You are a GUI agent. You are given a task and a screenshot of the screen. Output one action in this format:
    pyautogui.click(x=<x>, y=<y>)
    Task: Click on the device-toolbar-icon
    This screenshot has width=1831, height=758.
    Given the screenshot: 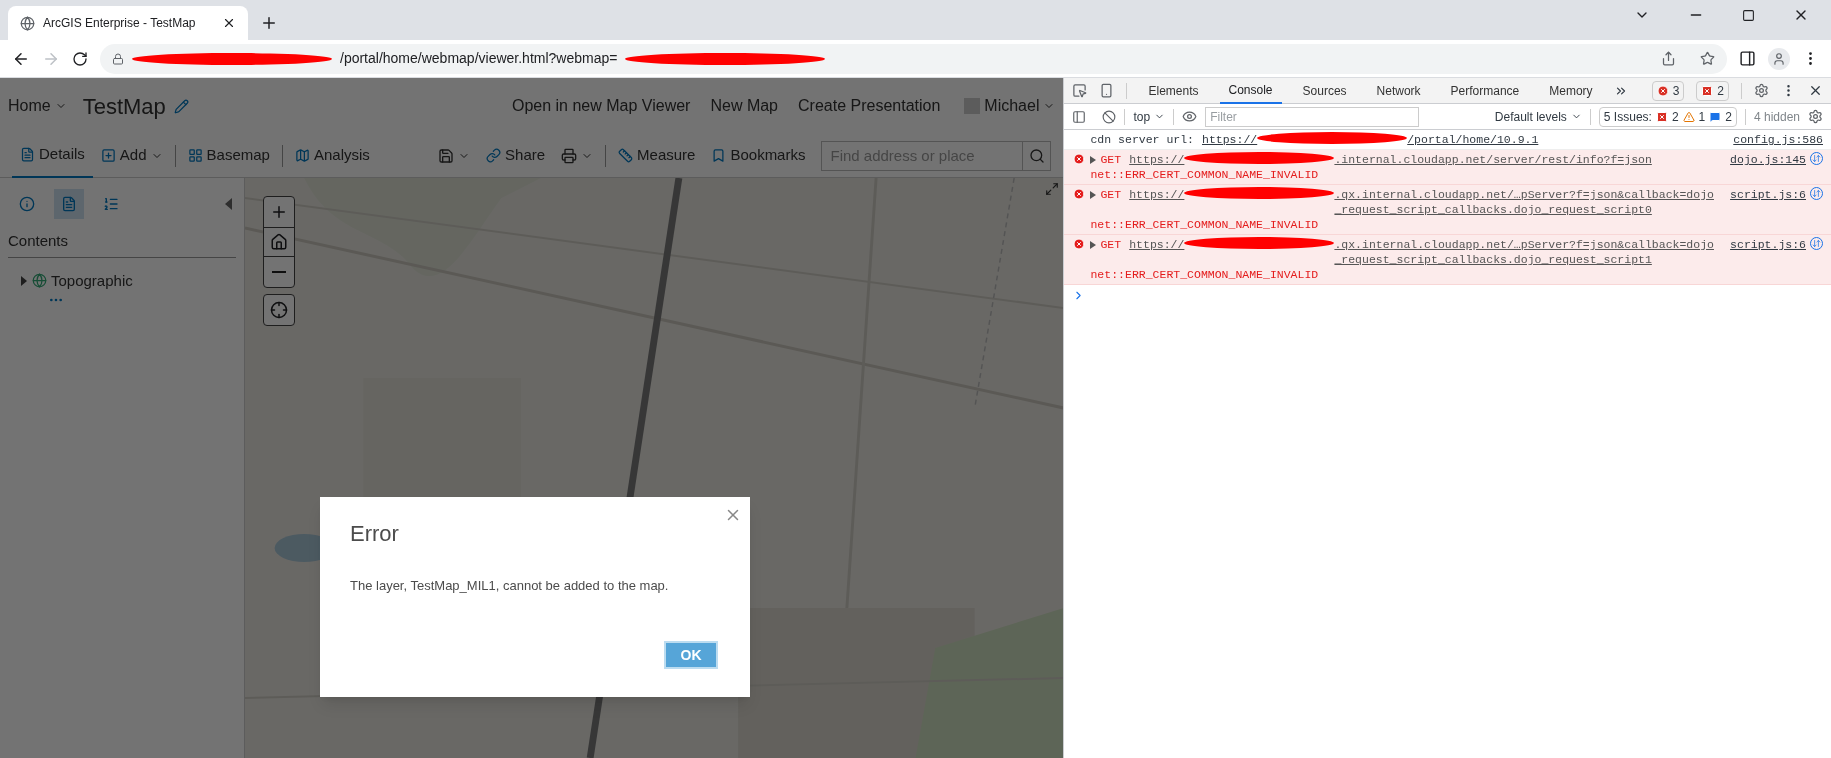 What is the action you would take?
    pyautogui.click(x=1107, y=90)
    